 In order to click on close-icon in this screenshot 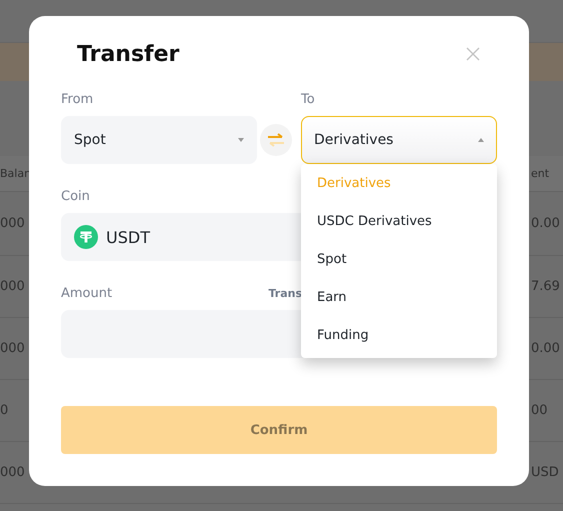, I will do `click(473, 54)`.